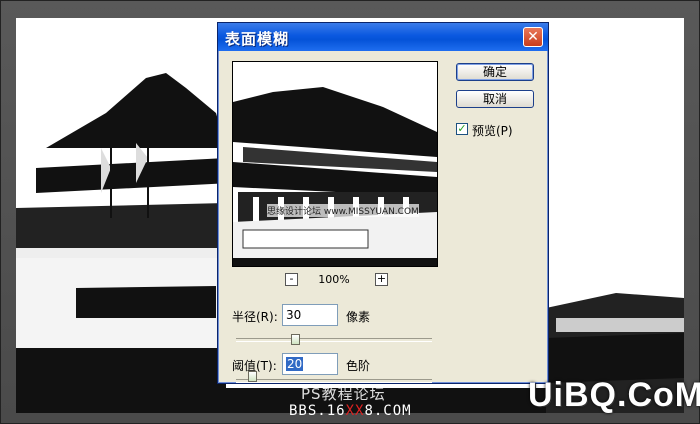 The image size is (700, 424). What do you see at coordinates (355, 411) in the screenshot?
I see `bbs-red: XX` at bounding box center [355, 411].